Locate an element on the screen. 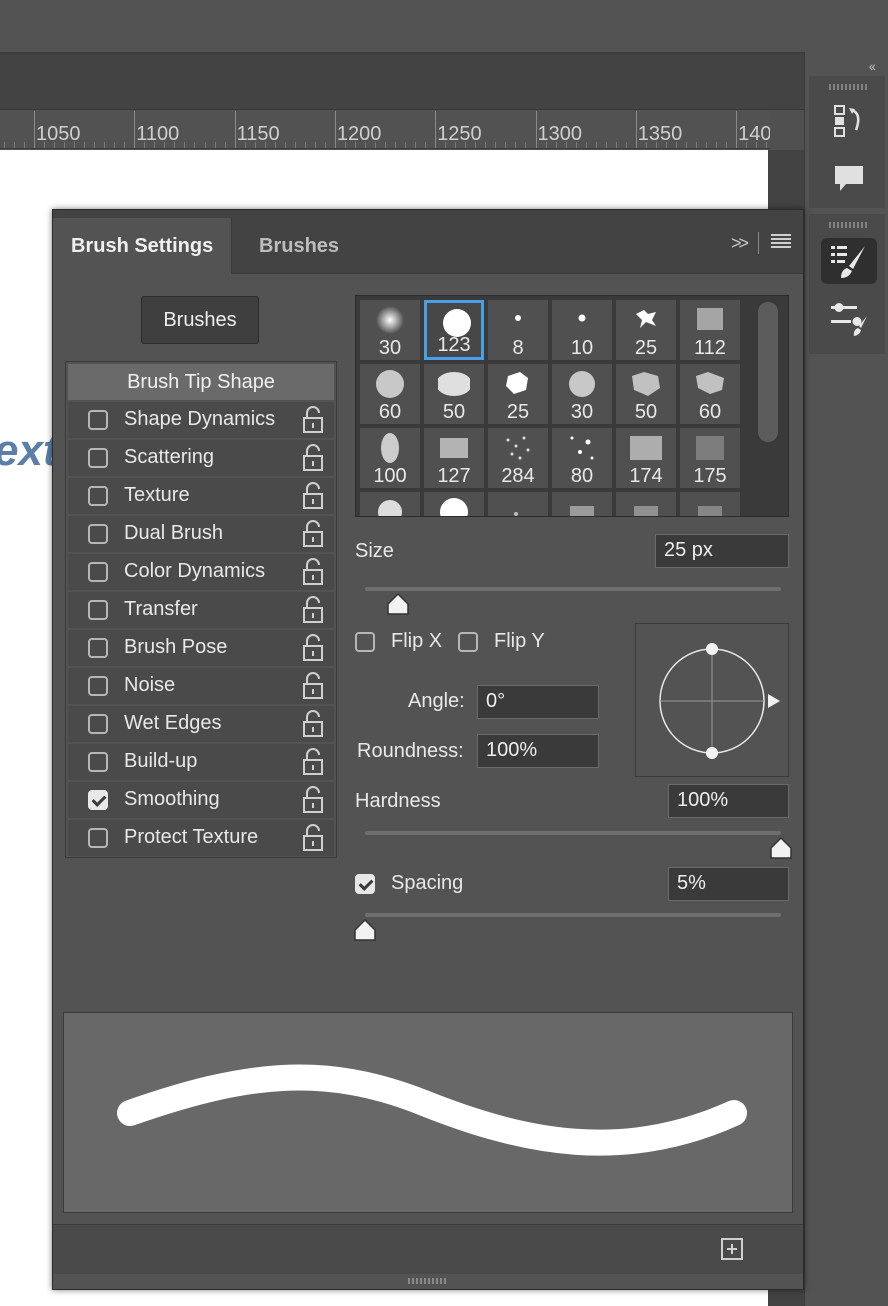 The width and height of the screenshot is (888, 1306). tab-brush-settings: Brush Settings is located at coordinates (143, 246).